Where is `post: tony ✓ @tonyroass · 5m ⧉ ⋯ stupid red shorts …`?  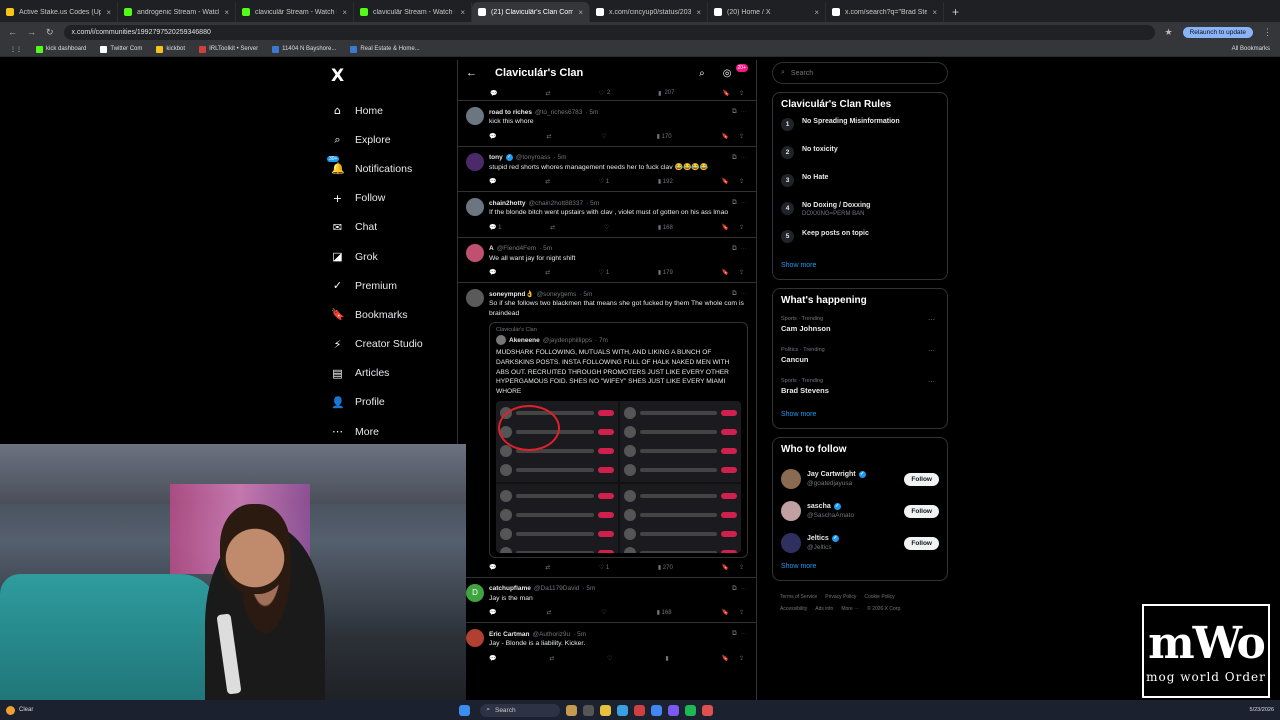 post: tony ✓ @tonyroass · 5m ⧉ ⋯ stupid red shorts … is located at coordinates (607, 168).